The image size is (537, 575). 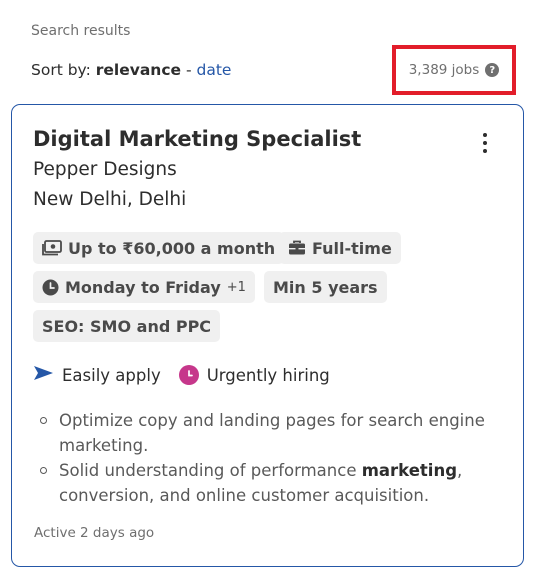 I want to click on easy-apply-badge: Easily apply, so click(x=97, y=375).